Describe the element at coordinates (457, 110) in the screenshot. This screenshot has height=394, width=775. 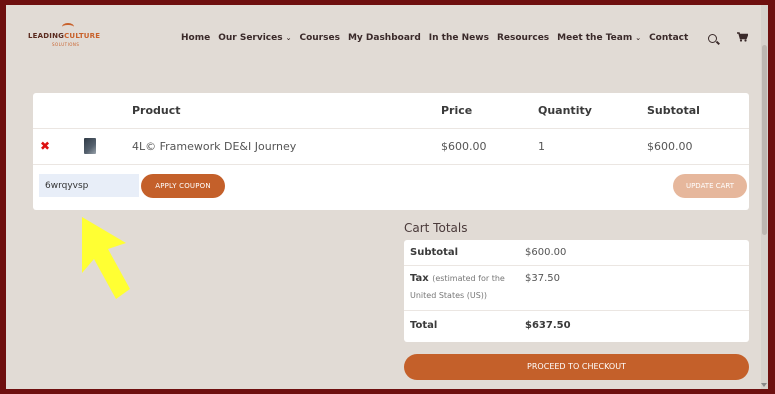
I see `header-price: Price` at that location.